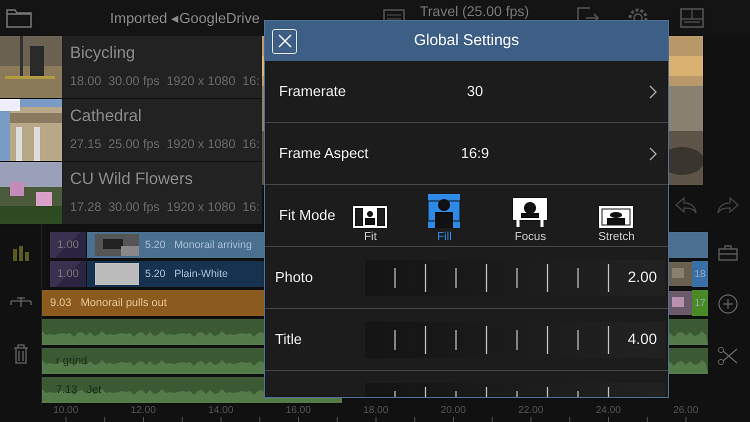 Image resolution: width=750 pixels, height=422 pixels. I want to click on ruler-label: 14.00, so click(220, 411).